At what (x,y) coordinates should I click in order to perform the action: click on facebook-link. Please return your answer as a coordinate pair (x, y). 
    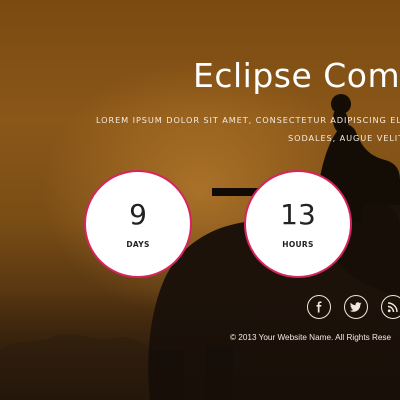
    Looking at the image, I should click on (319, 307).